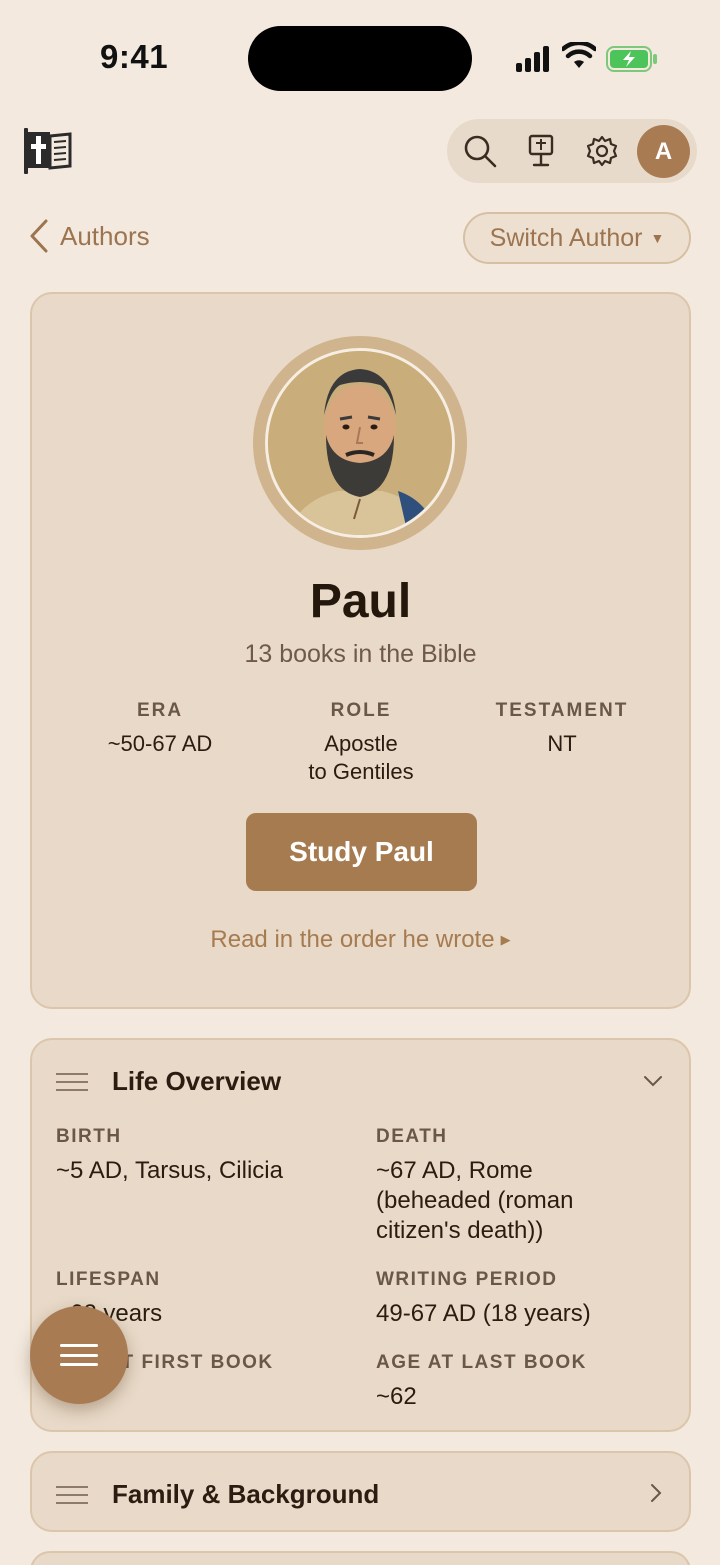 The width and height of the screenshot is (720, 1565). I want to click on status-bar: 9:41, so click(360, 55).